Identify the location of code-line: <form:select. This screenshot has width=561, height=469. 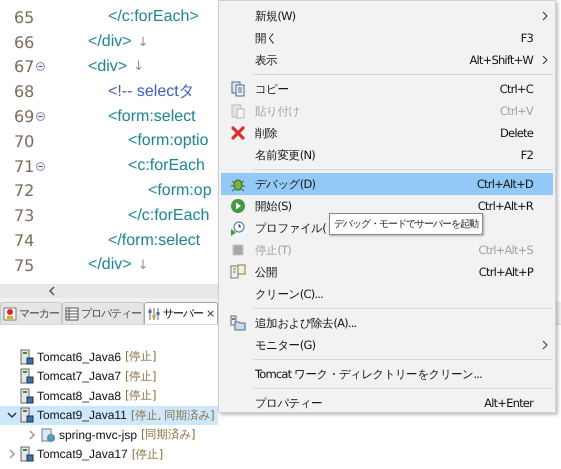
(151, 117).